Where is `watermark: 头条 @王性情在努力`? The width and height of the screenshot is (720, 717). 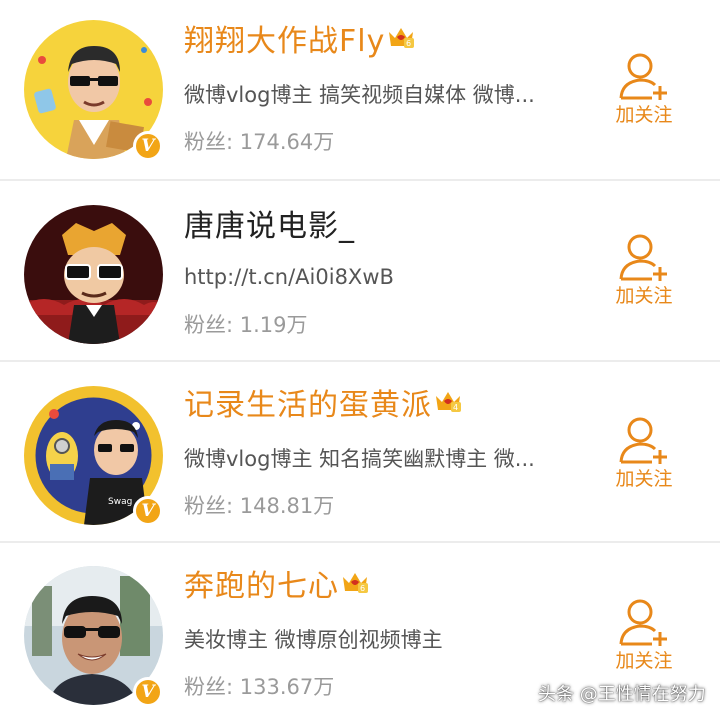 watermark: 头条 @王性情在努力 is located at coordinates (622, 694).